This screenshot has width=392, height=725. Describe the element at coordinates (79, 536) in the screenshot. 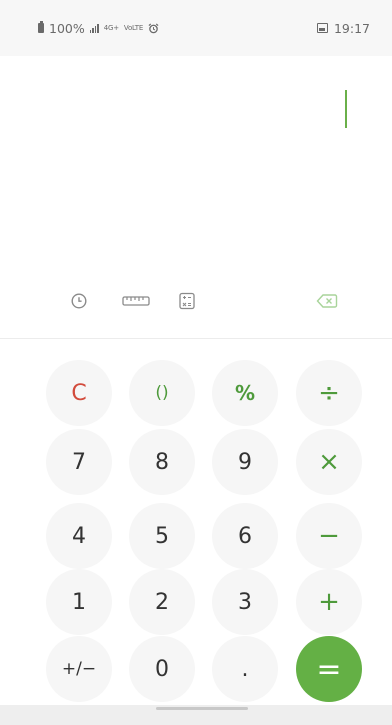

I see `digit-4-button: 4` at that location.